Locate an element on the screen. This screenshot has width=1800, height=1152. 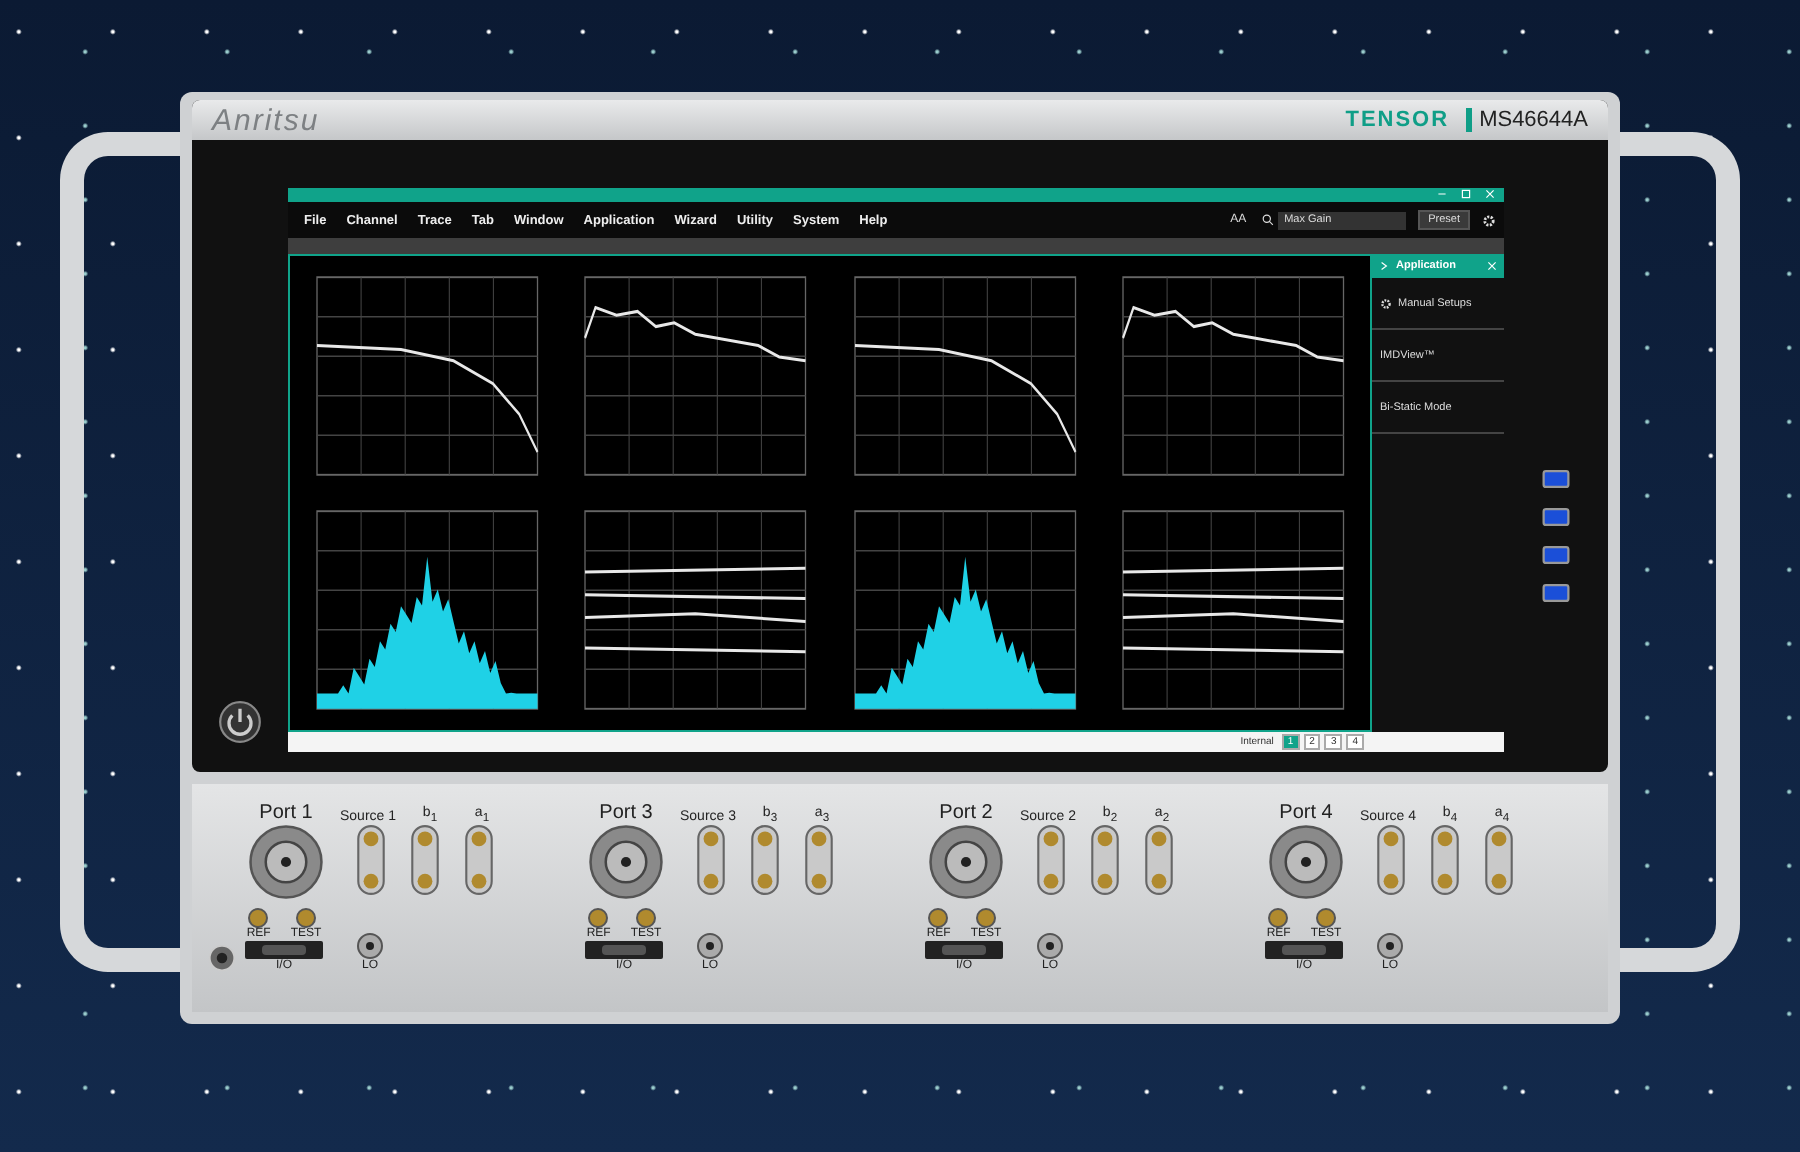
port-label: Port 3 is located at coordinates (626, 813).